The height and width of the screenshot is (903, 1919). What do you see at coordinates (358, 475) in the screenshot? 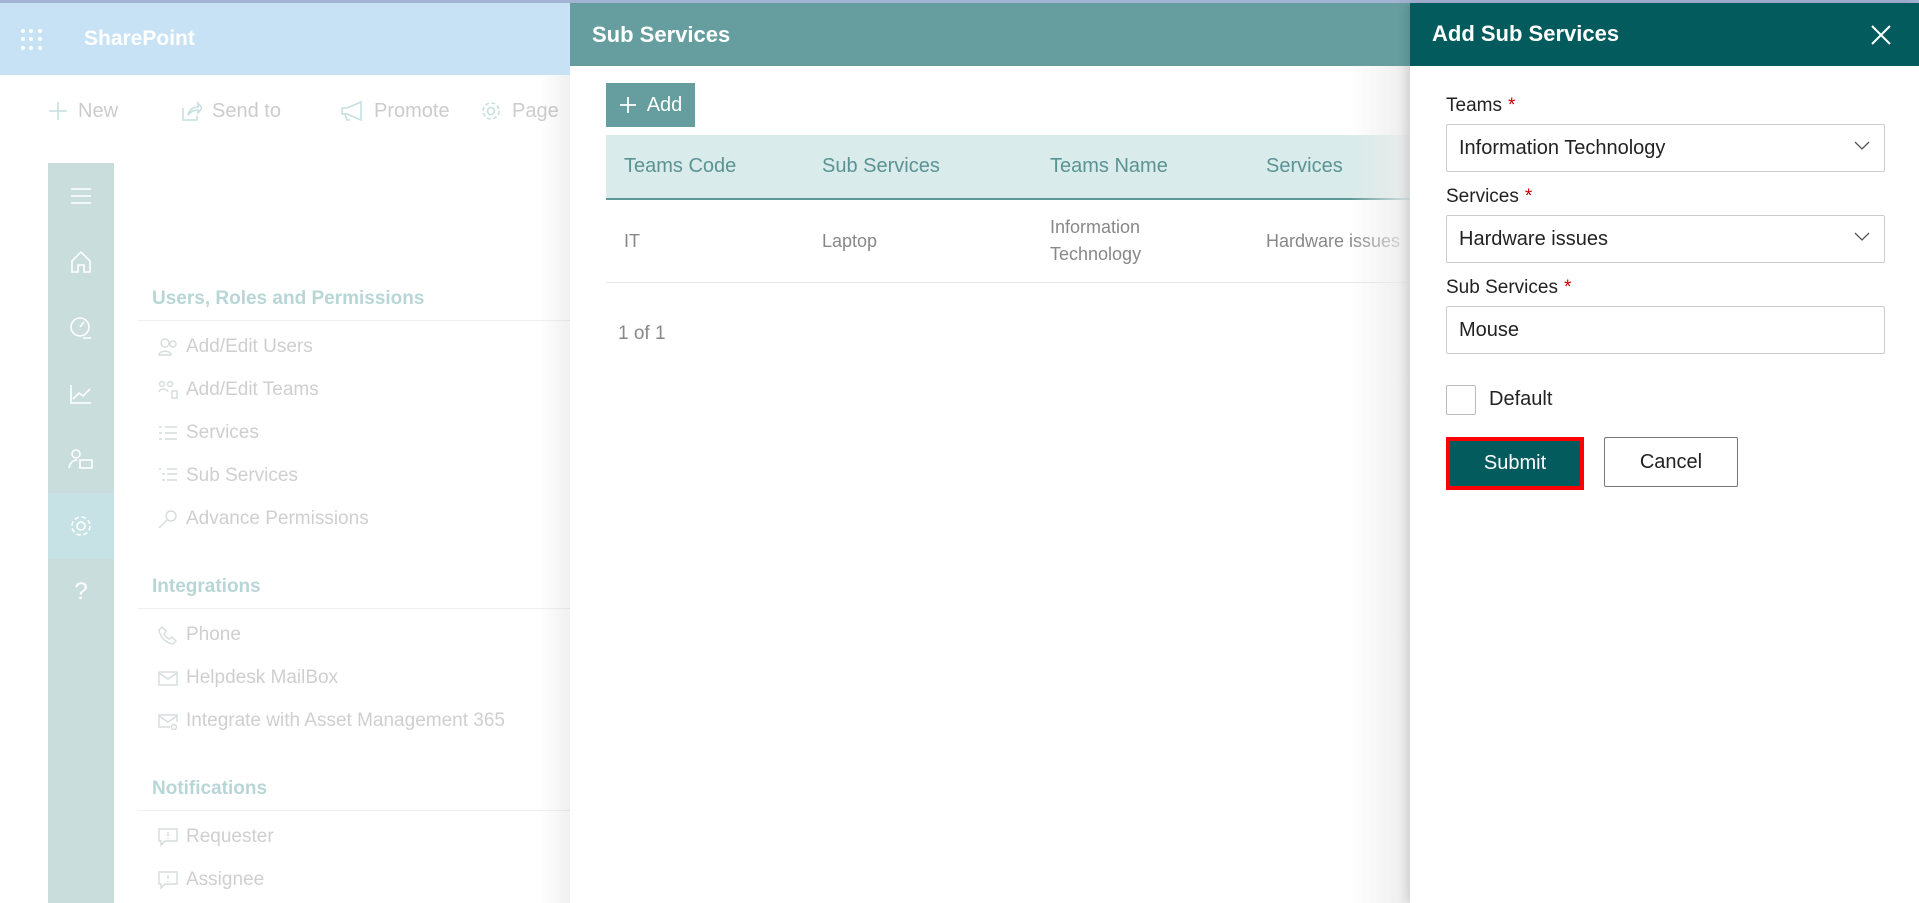
I see `menu-sub-services: Sub Services` at bounding box center [358, 475].